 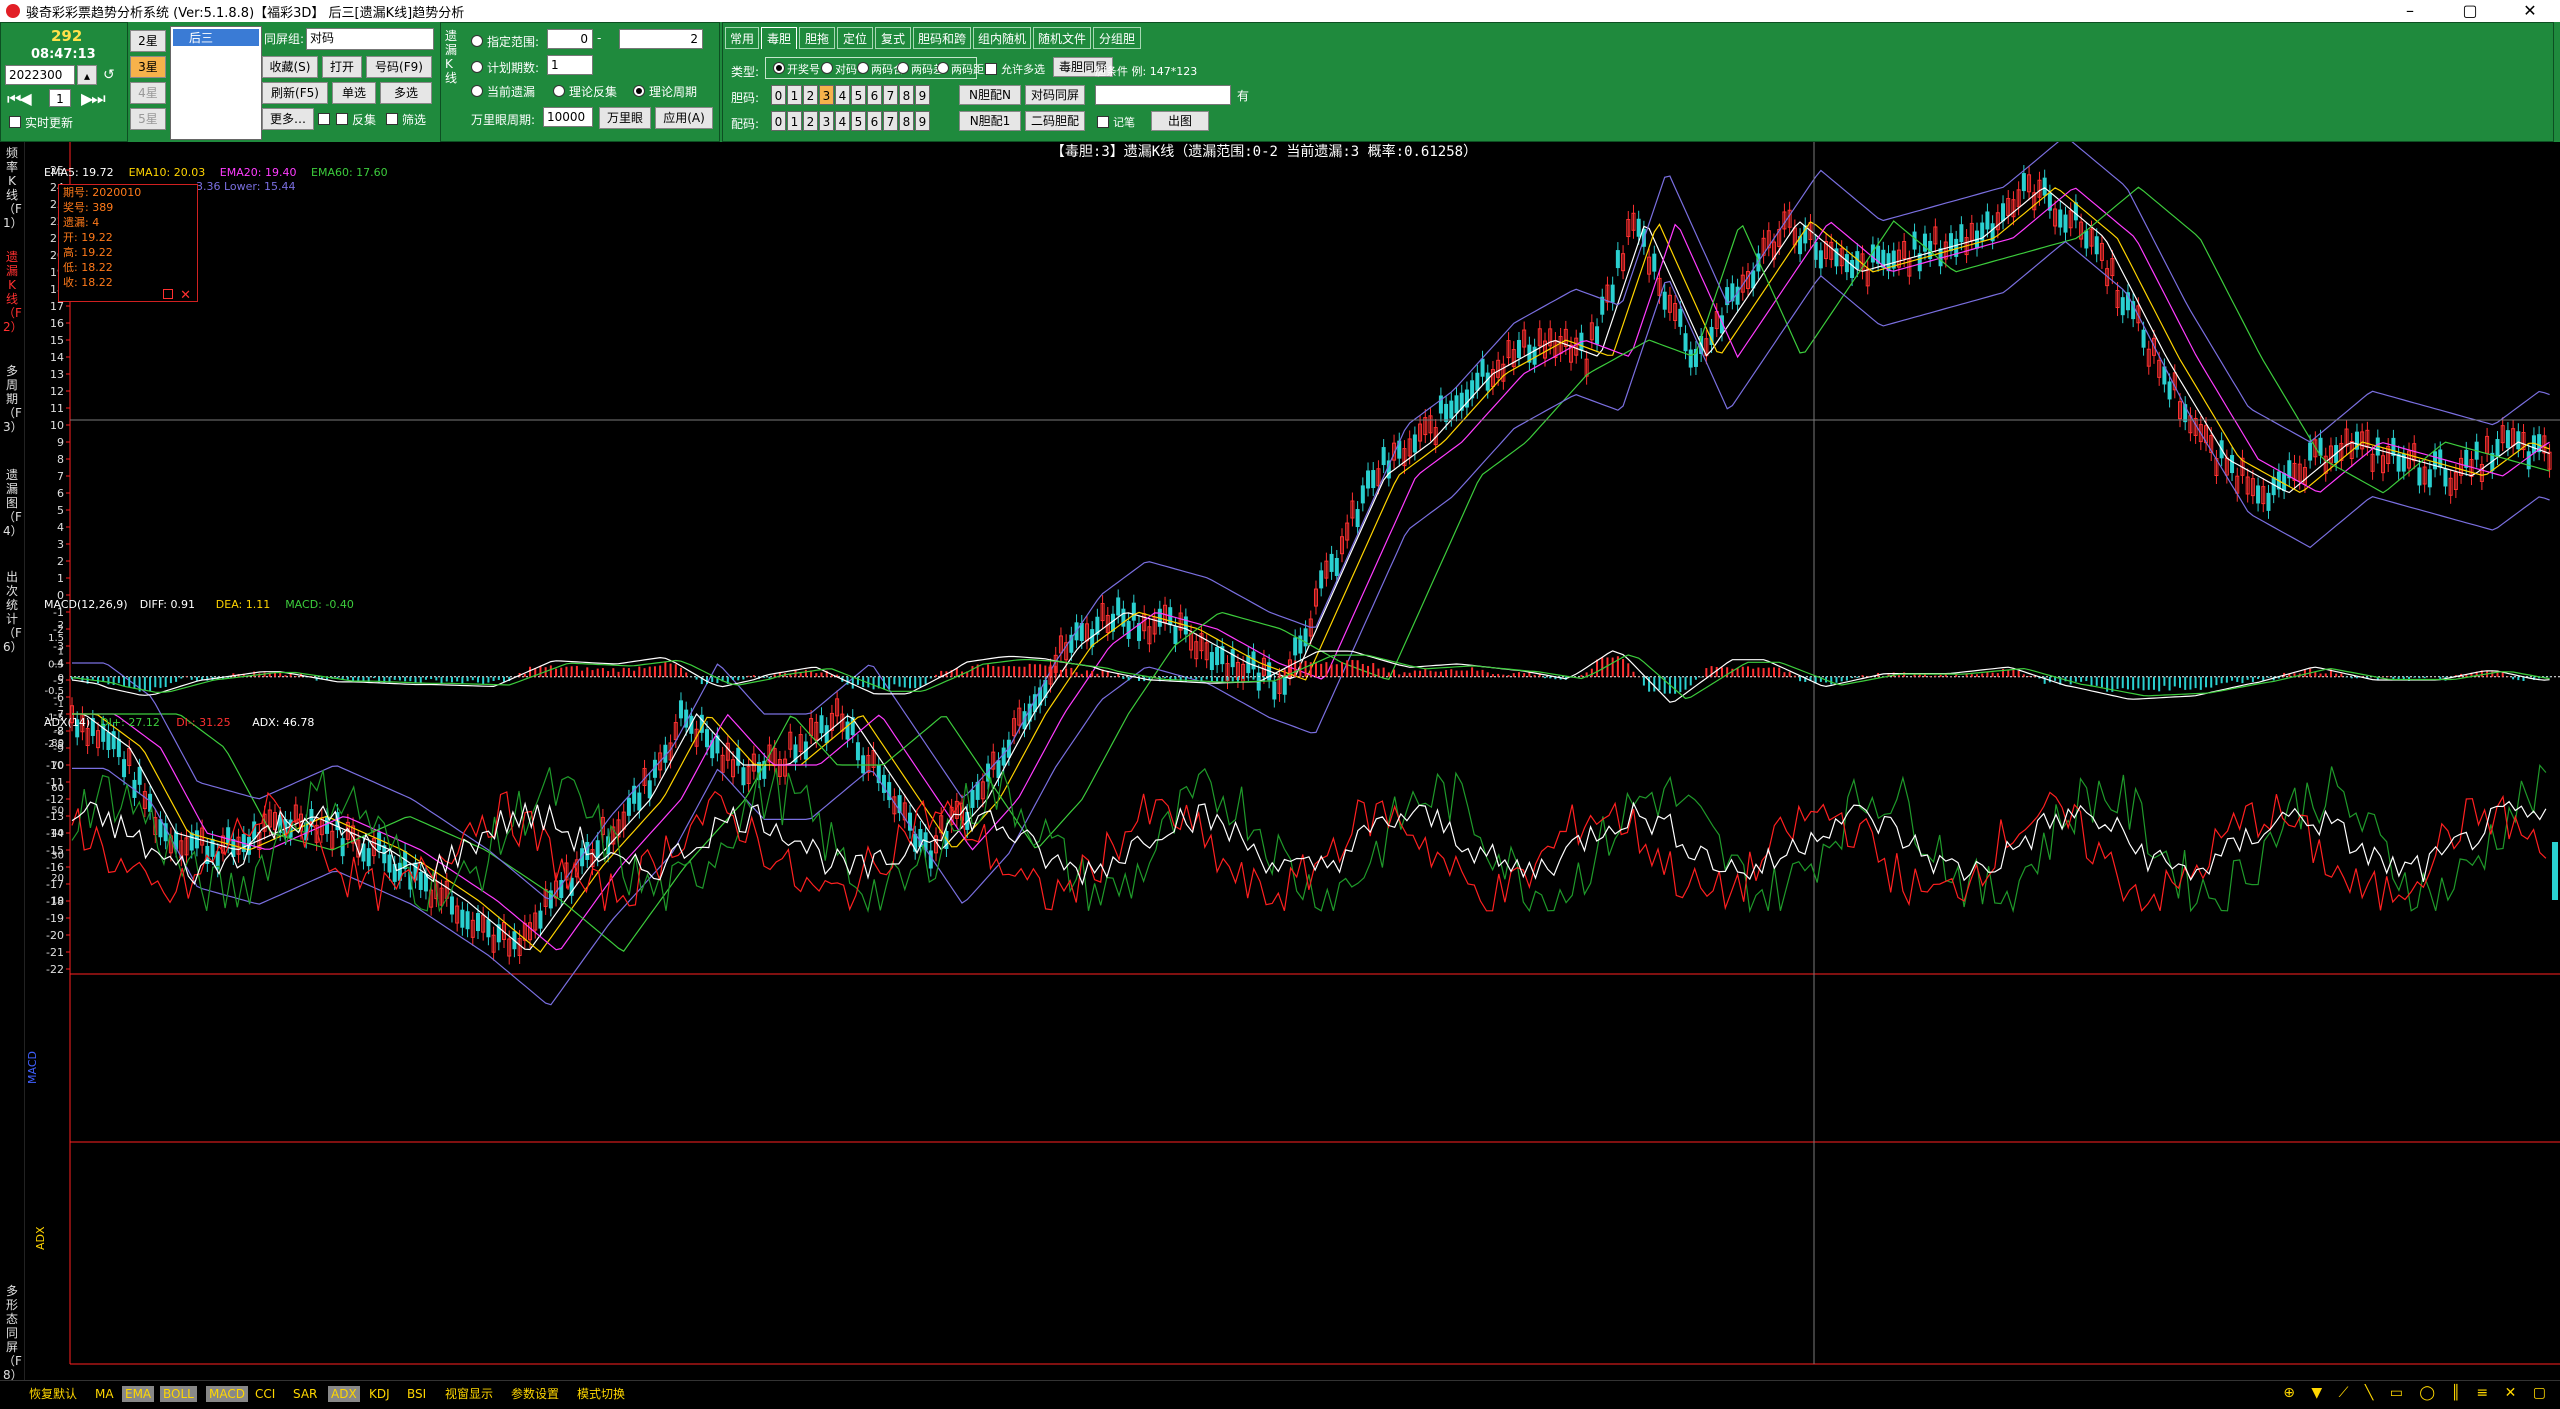 I want to click on danma-digit-0: 0, so click(x=778, y=95).